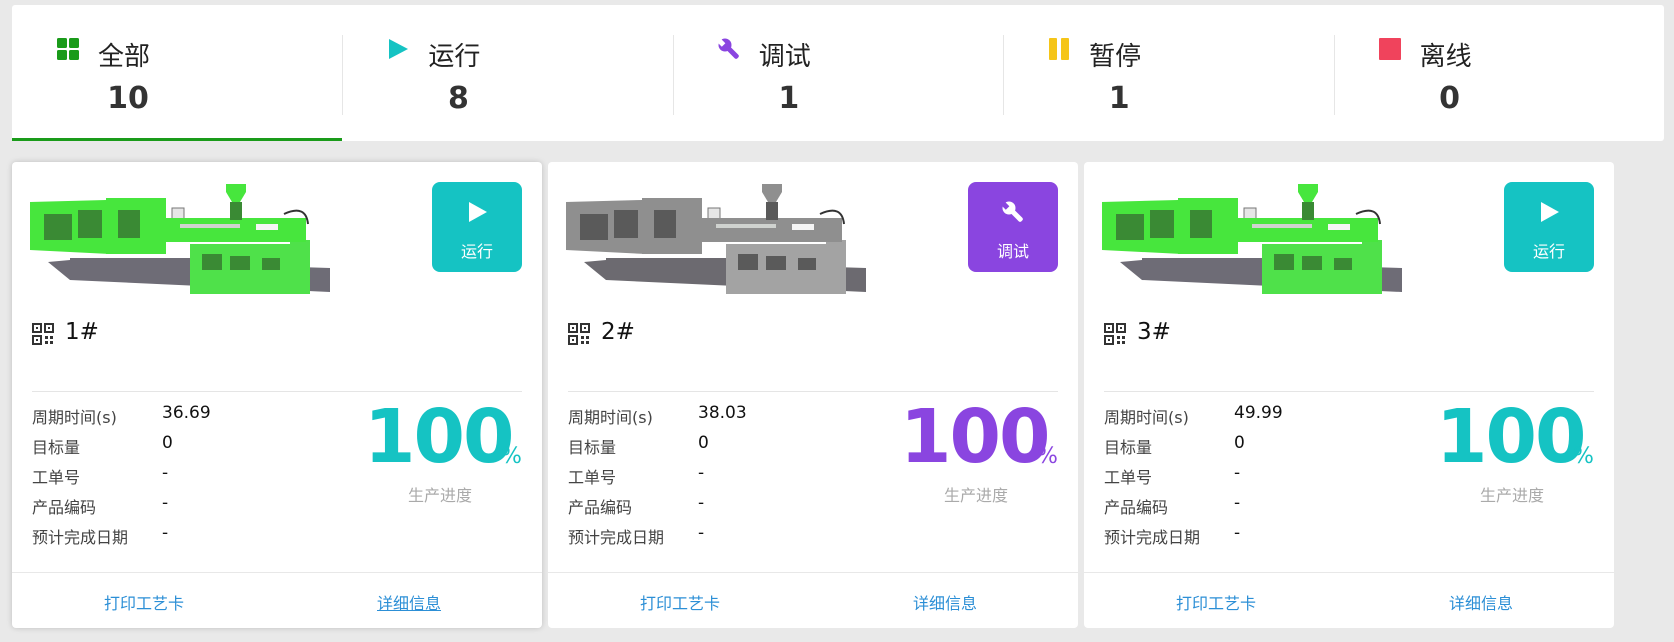 The image size is (1674, 642). Describe the element at coordinates (1154, 332) in the screenshot. I see `machine-name: 3#` at that location.